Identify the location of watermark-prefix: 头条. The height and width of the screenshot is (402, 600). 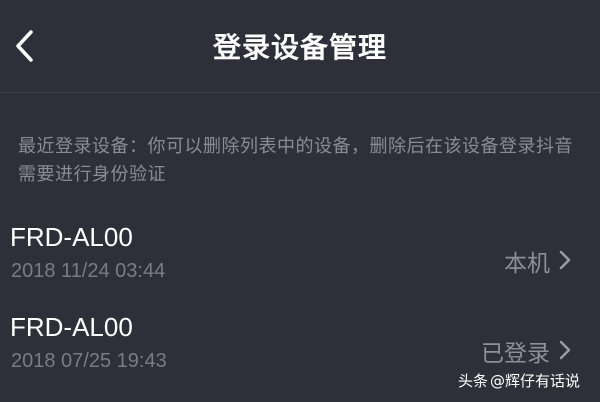
(473, 381).